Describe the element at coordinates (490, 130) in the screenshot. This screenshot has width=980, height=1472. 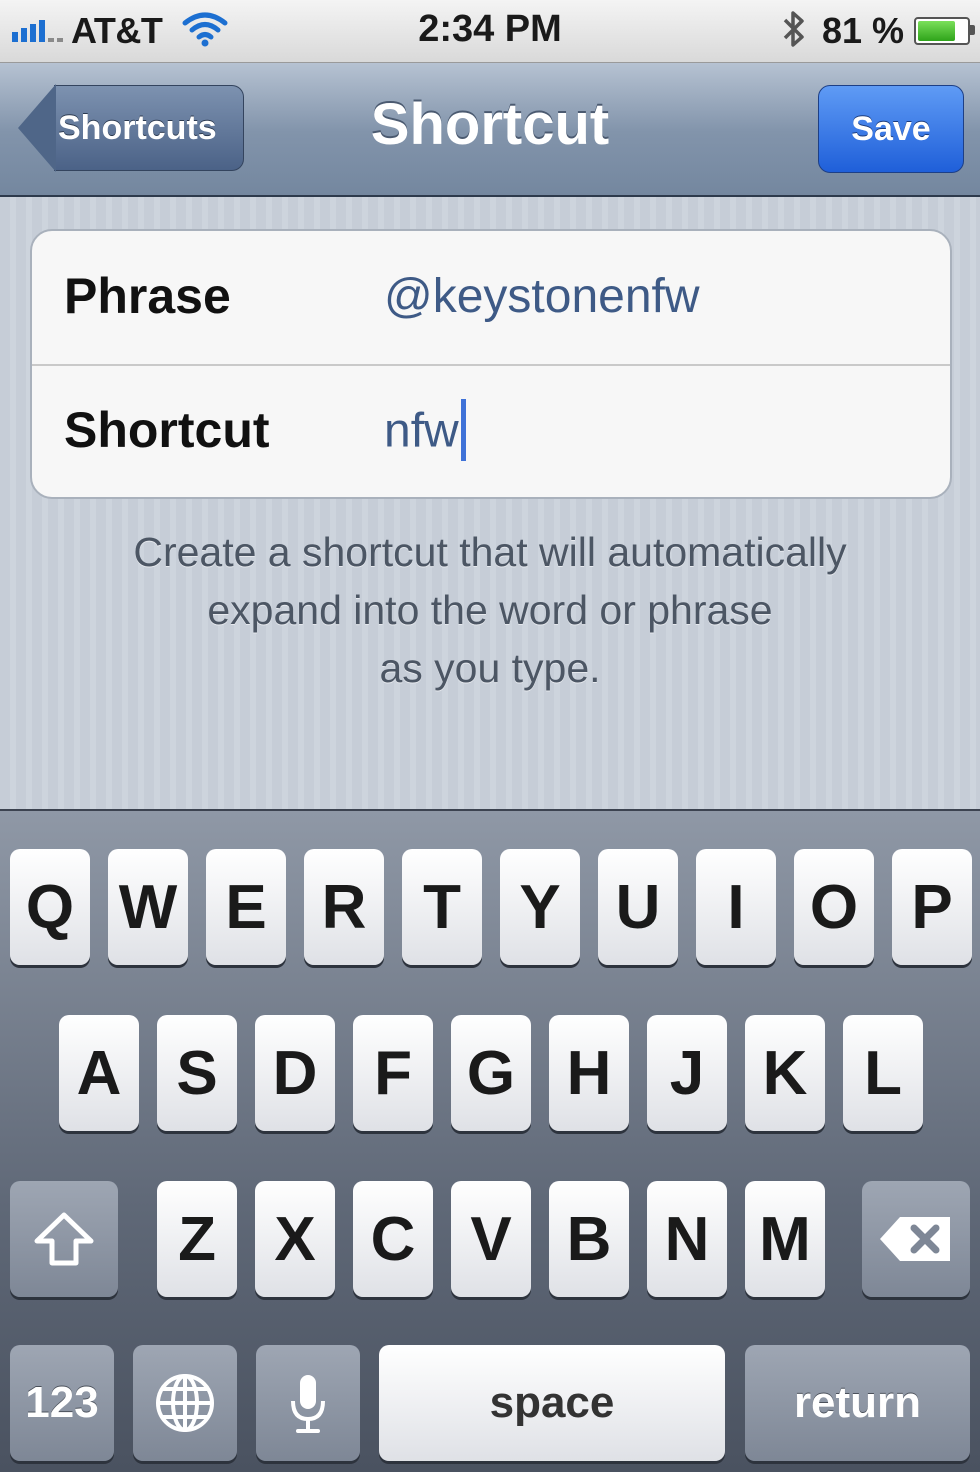
I see `navigation-bar: Shortcuts Shortcut Save` at that location.